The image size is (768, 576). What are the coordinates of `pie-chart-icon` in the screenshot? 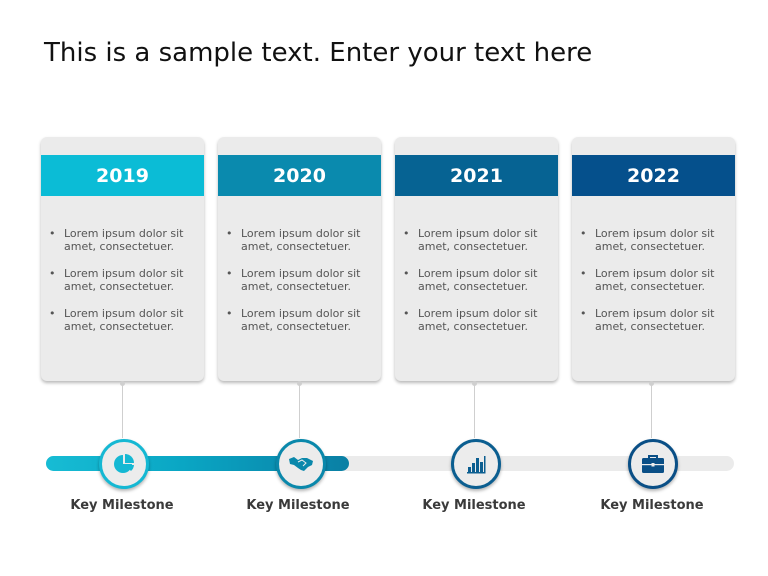 It's located at (124, 463).